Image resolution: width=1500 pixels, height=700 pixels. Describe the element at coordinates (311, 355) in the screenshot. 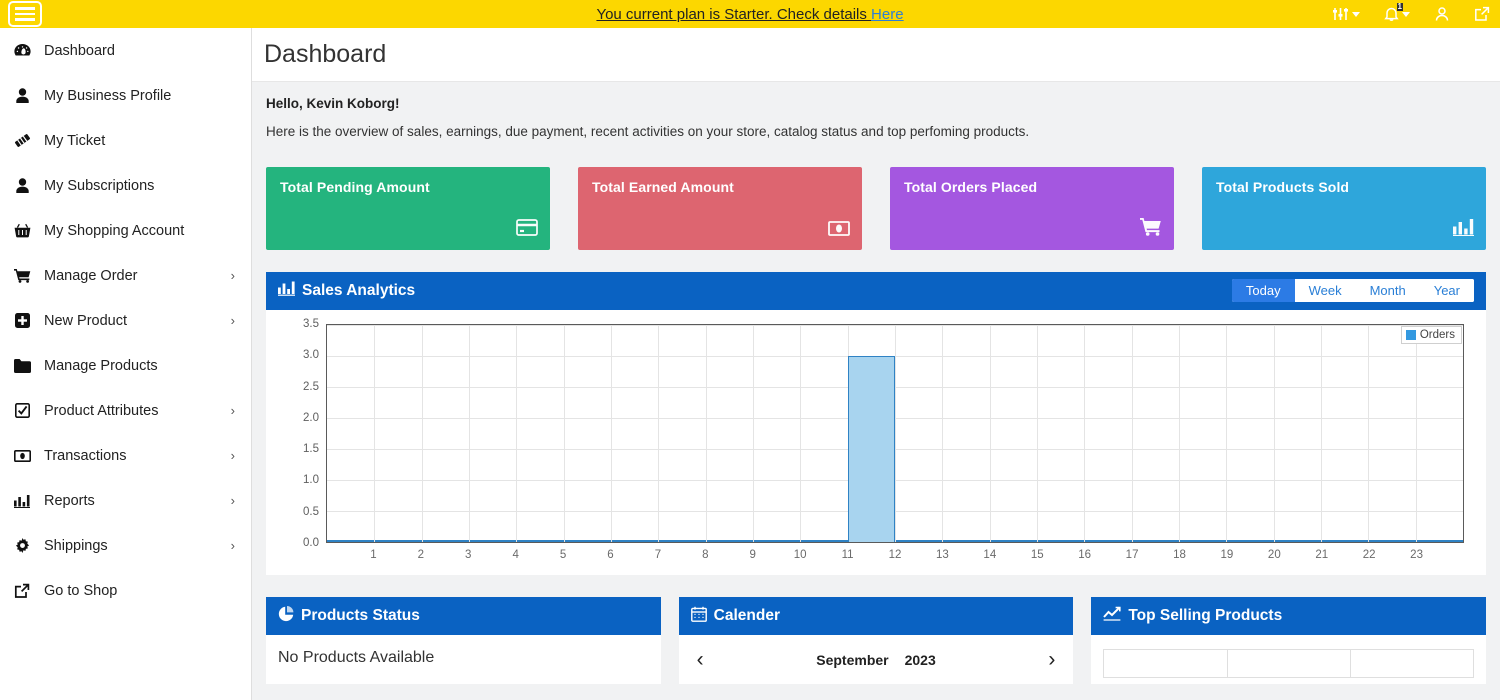

I see `chart-y-tick-label: 3.0` at that location.